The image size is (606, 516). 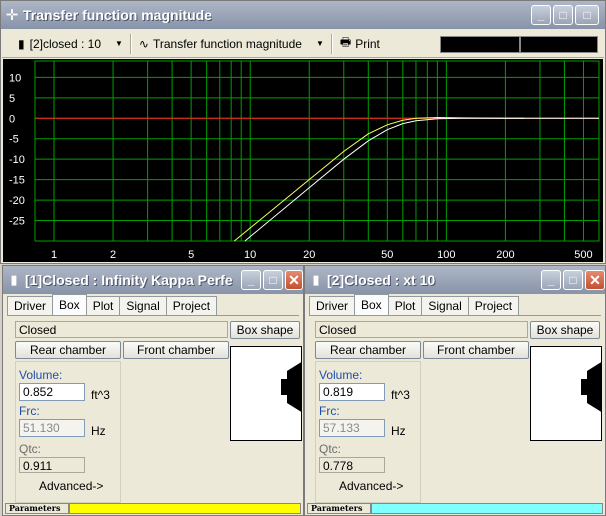 I want to click on box-window-2-title: [2]Closed : xt 10, so click(x=381, y=280).